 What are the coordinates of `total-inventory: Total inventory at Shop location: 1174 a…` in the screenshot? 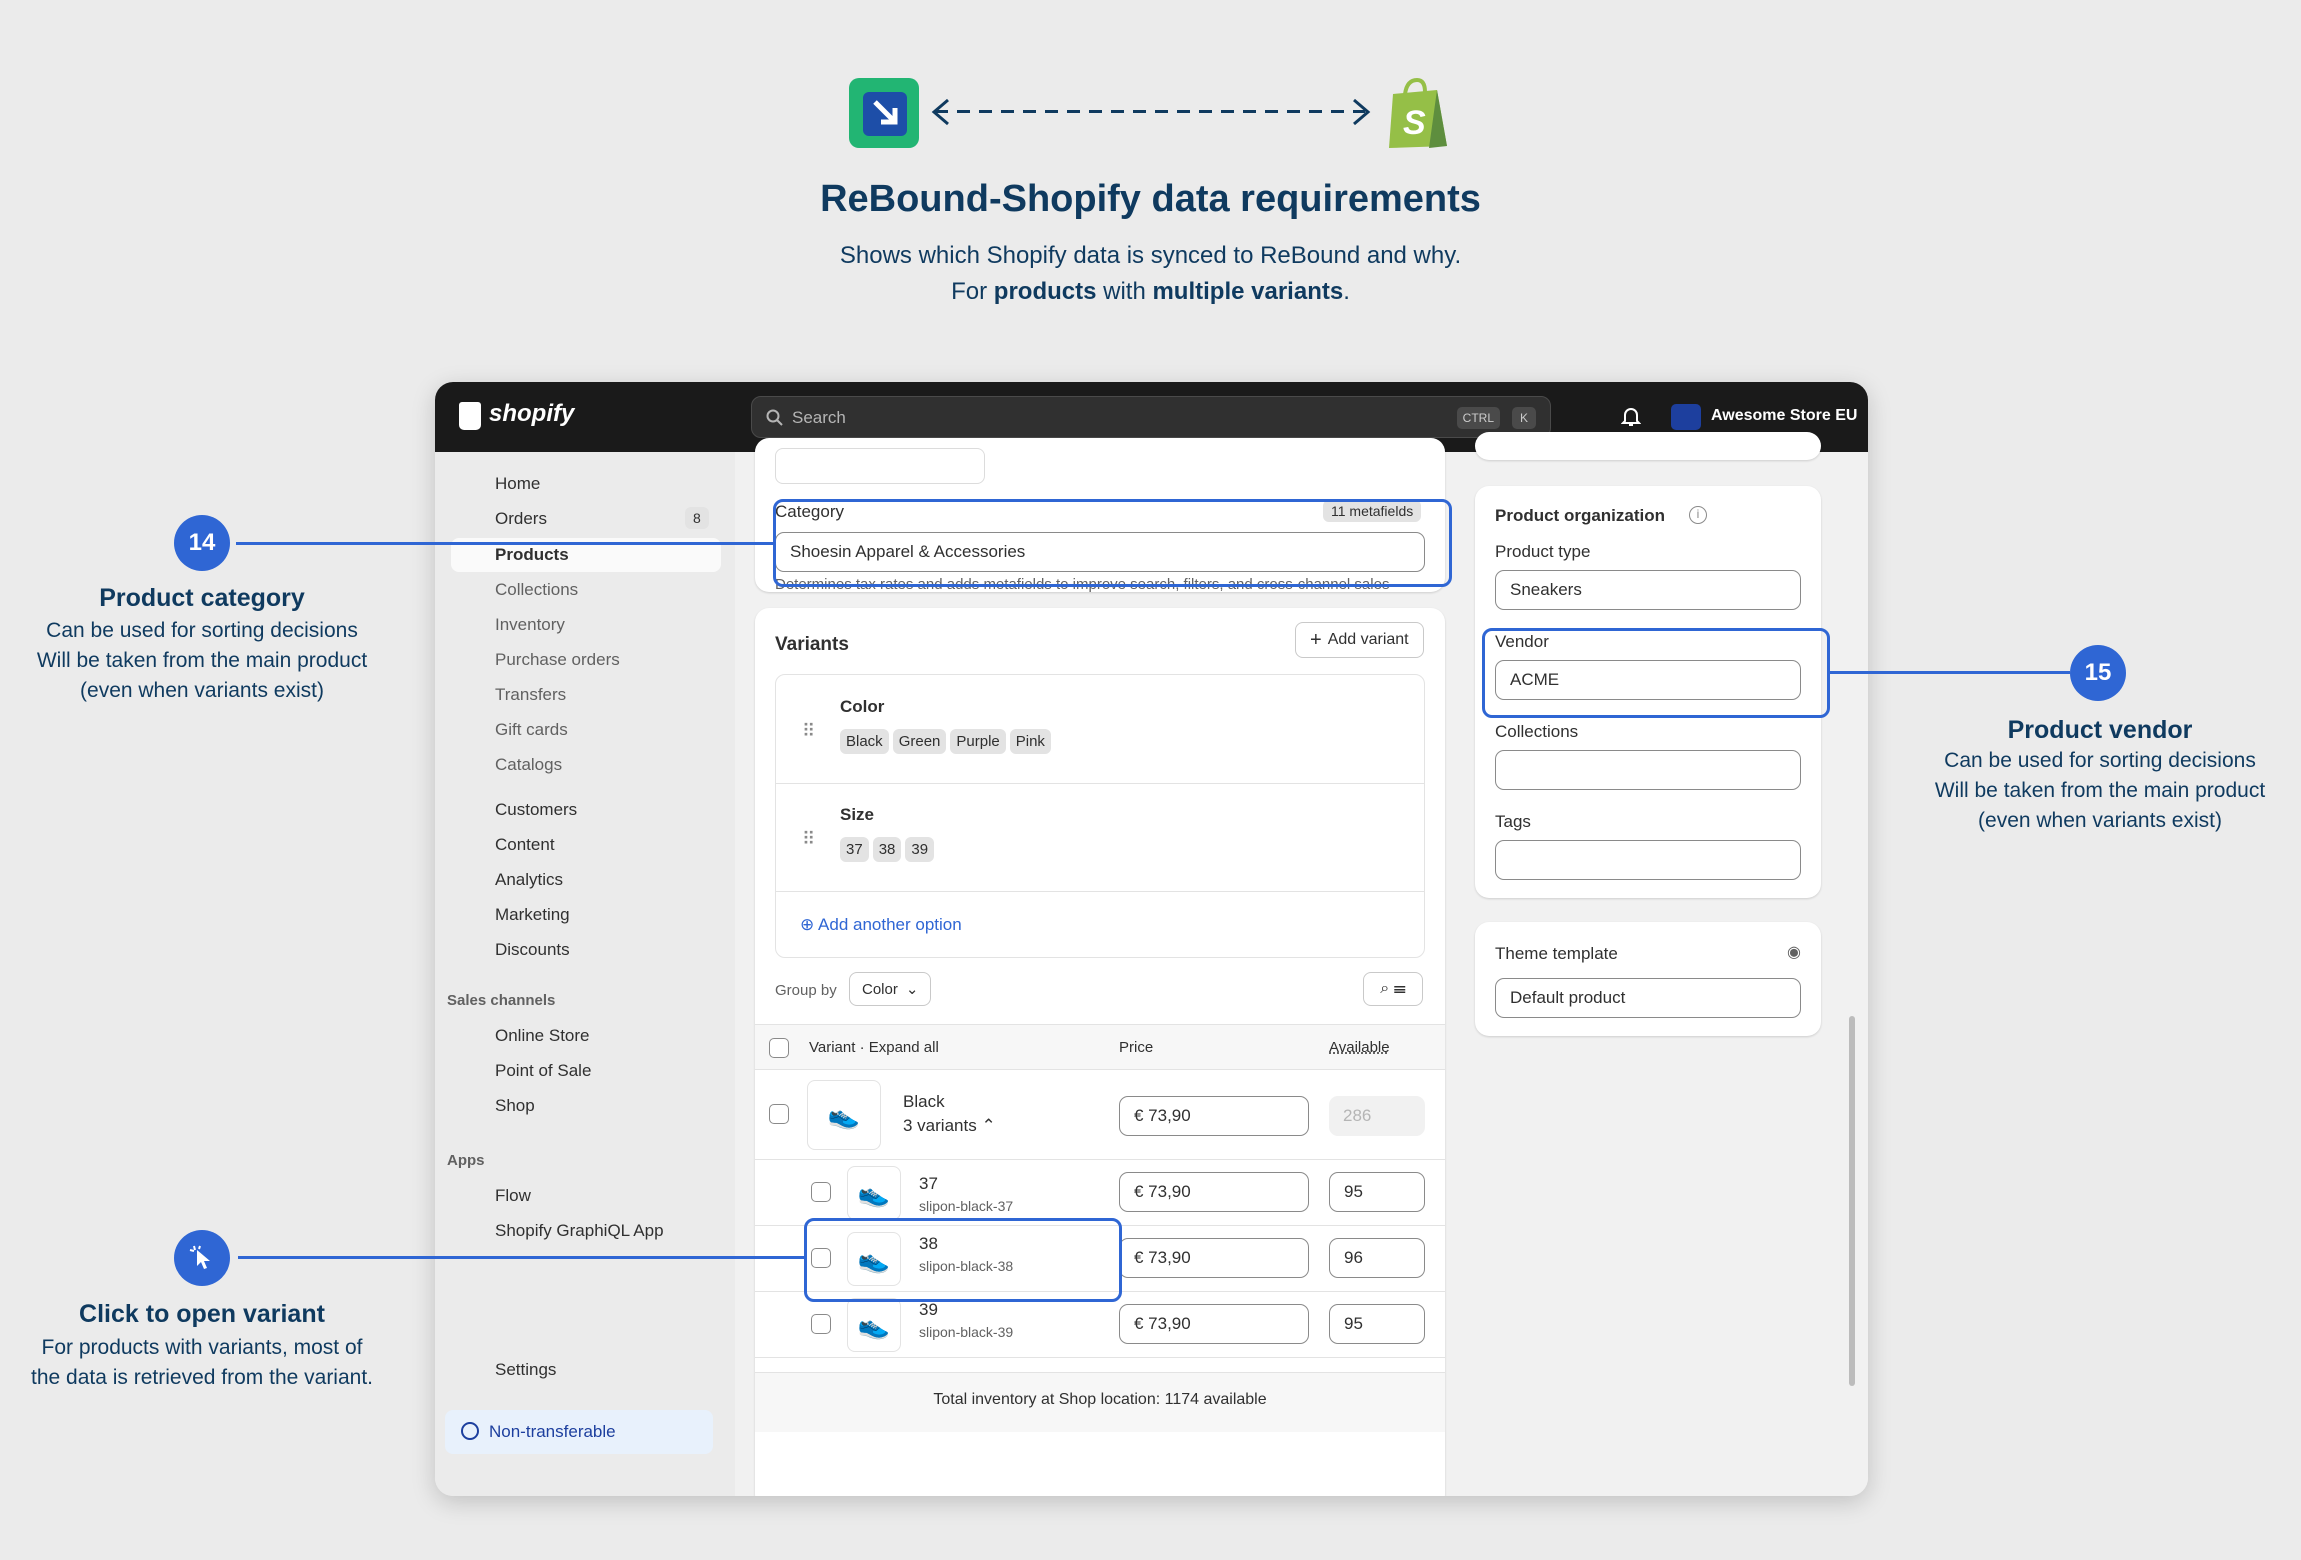 It's located at (1100, 1399).